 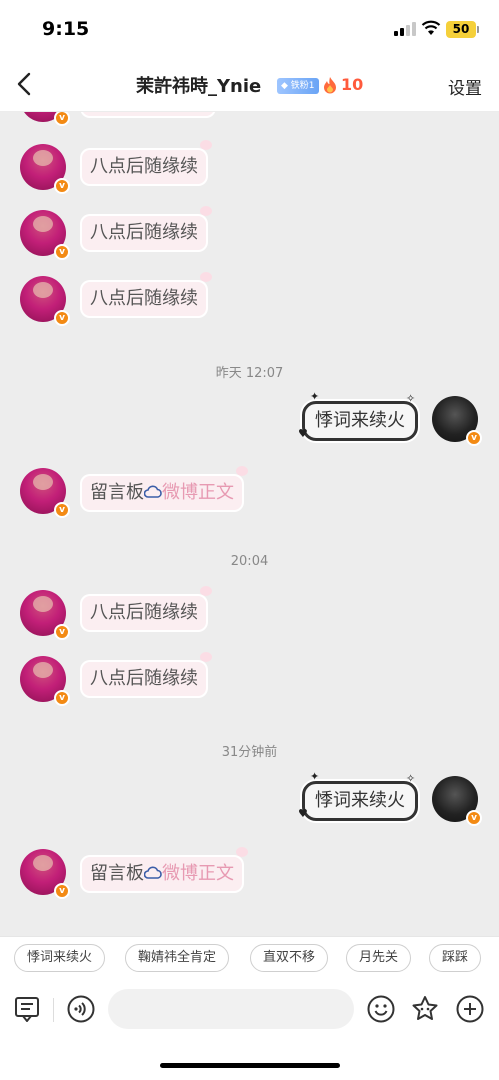 I want to click on settings-button: 设置, so click(x=465, y=86).